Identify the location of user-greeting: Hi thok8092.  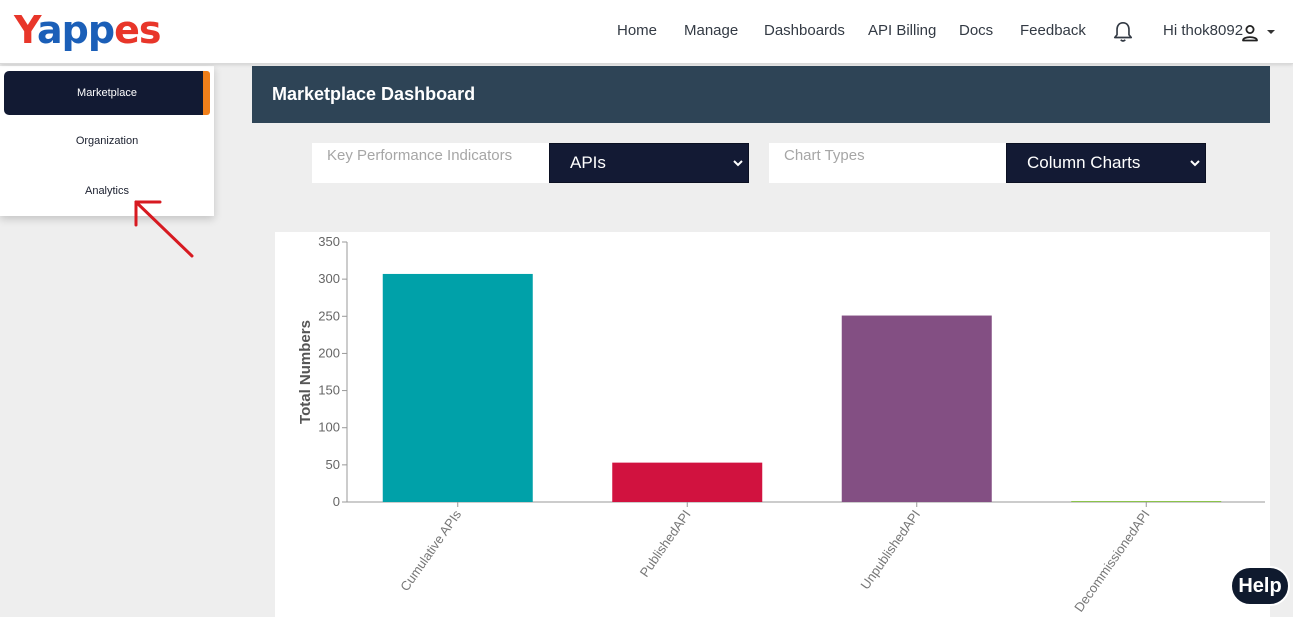
(1203, 30).